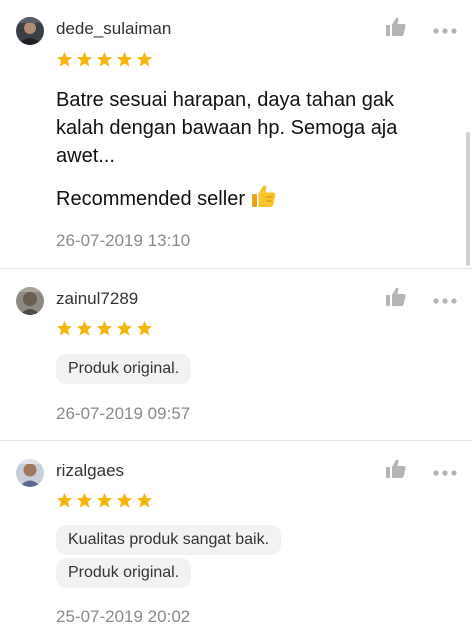 The height and width of the screenshot is (640, 472). I want to click on review-text-line: Batre sesuai harapan, daya tahan gak, so click(225, 100).